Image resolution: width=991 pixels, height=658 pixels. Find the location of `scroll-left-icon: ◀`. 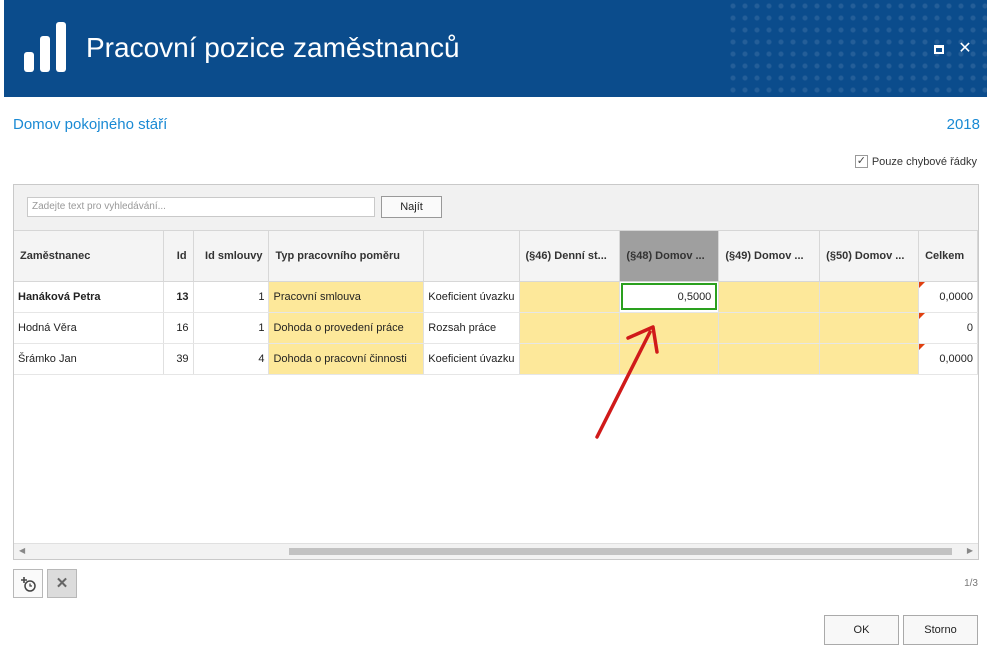

scroll-left-icon: ◀ is located at coordinates (22, 550).